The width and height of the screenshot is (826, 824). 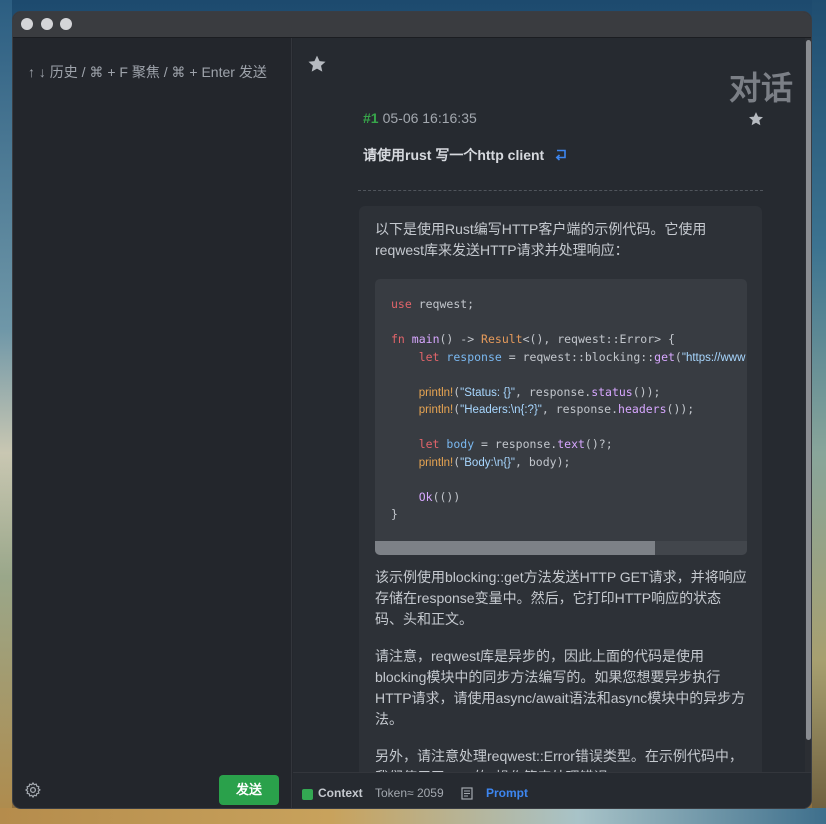 What do you see at coordinates (433, 304) in the screenshot?
I see `code-line: use reqwest;` at bounding box center [433, 304].